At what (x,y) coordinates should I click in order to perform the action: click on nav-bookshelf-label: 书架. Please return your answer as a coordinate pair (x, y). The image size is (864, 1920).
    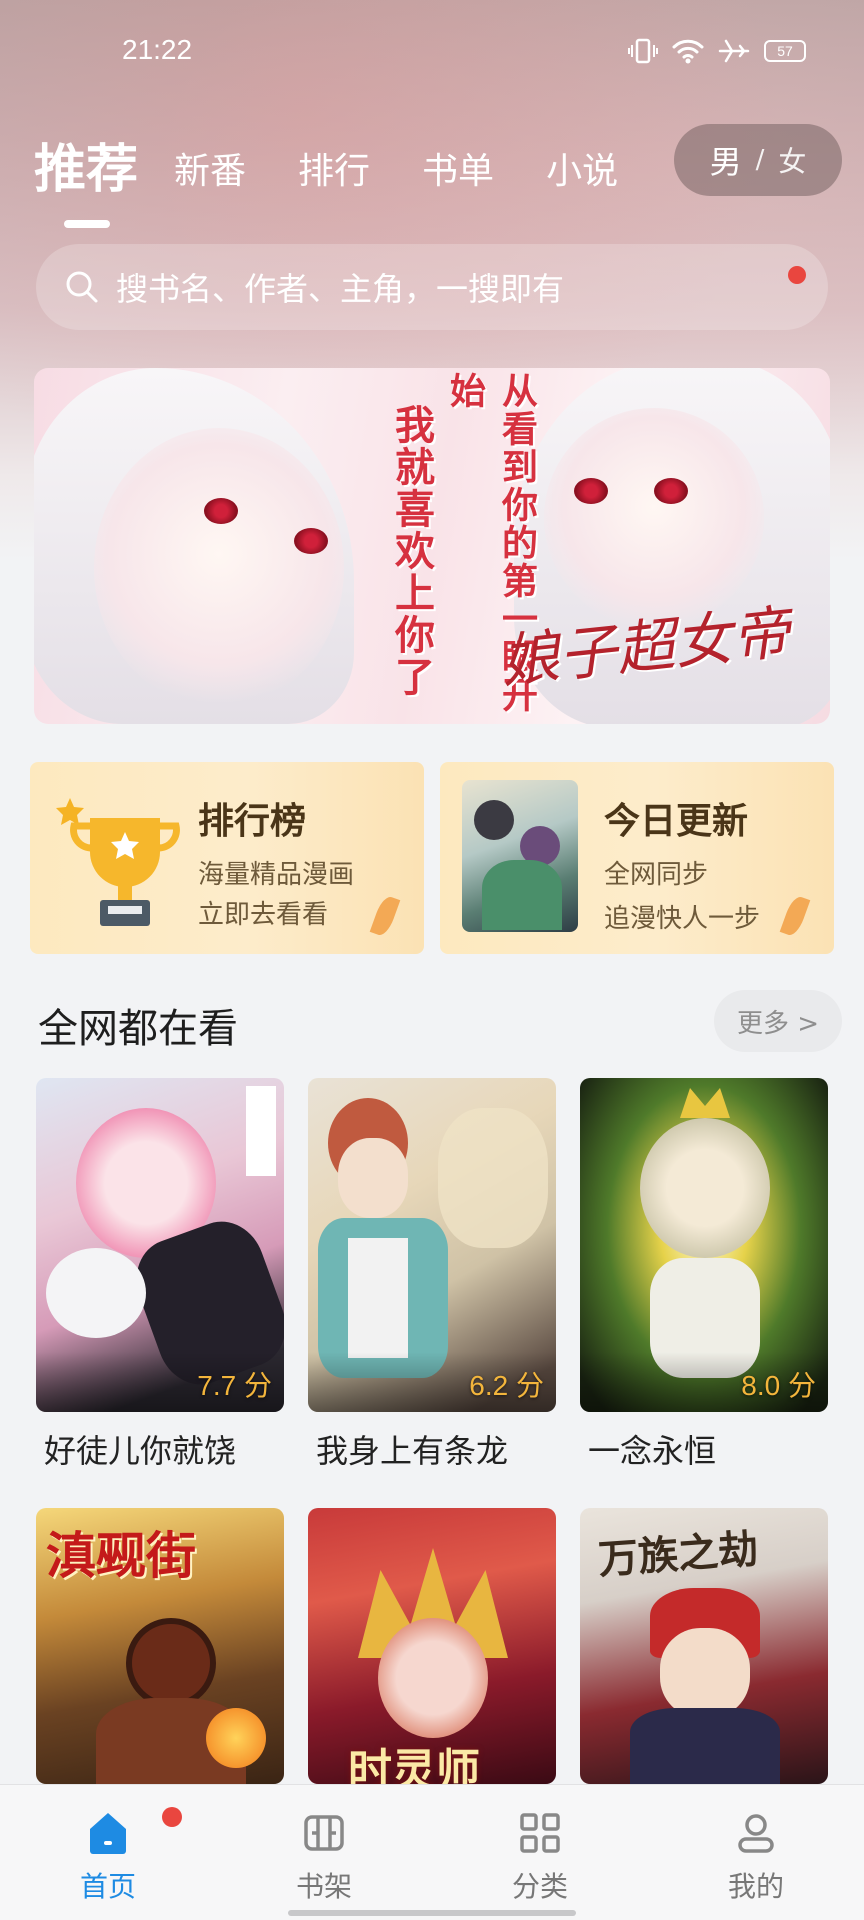
    Looking at the image, I should click on (323, 1886).